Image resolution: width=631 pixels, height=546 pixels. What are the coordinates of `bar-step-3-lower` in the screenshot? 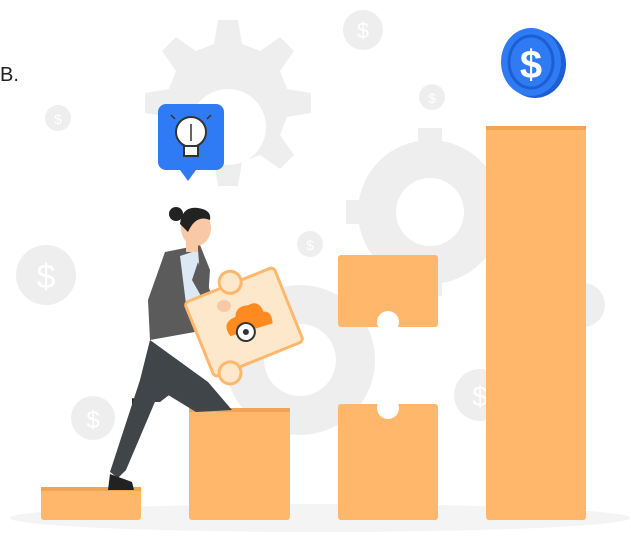 It's located at (388, 458).